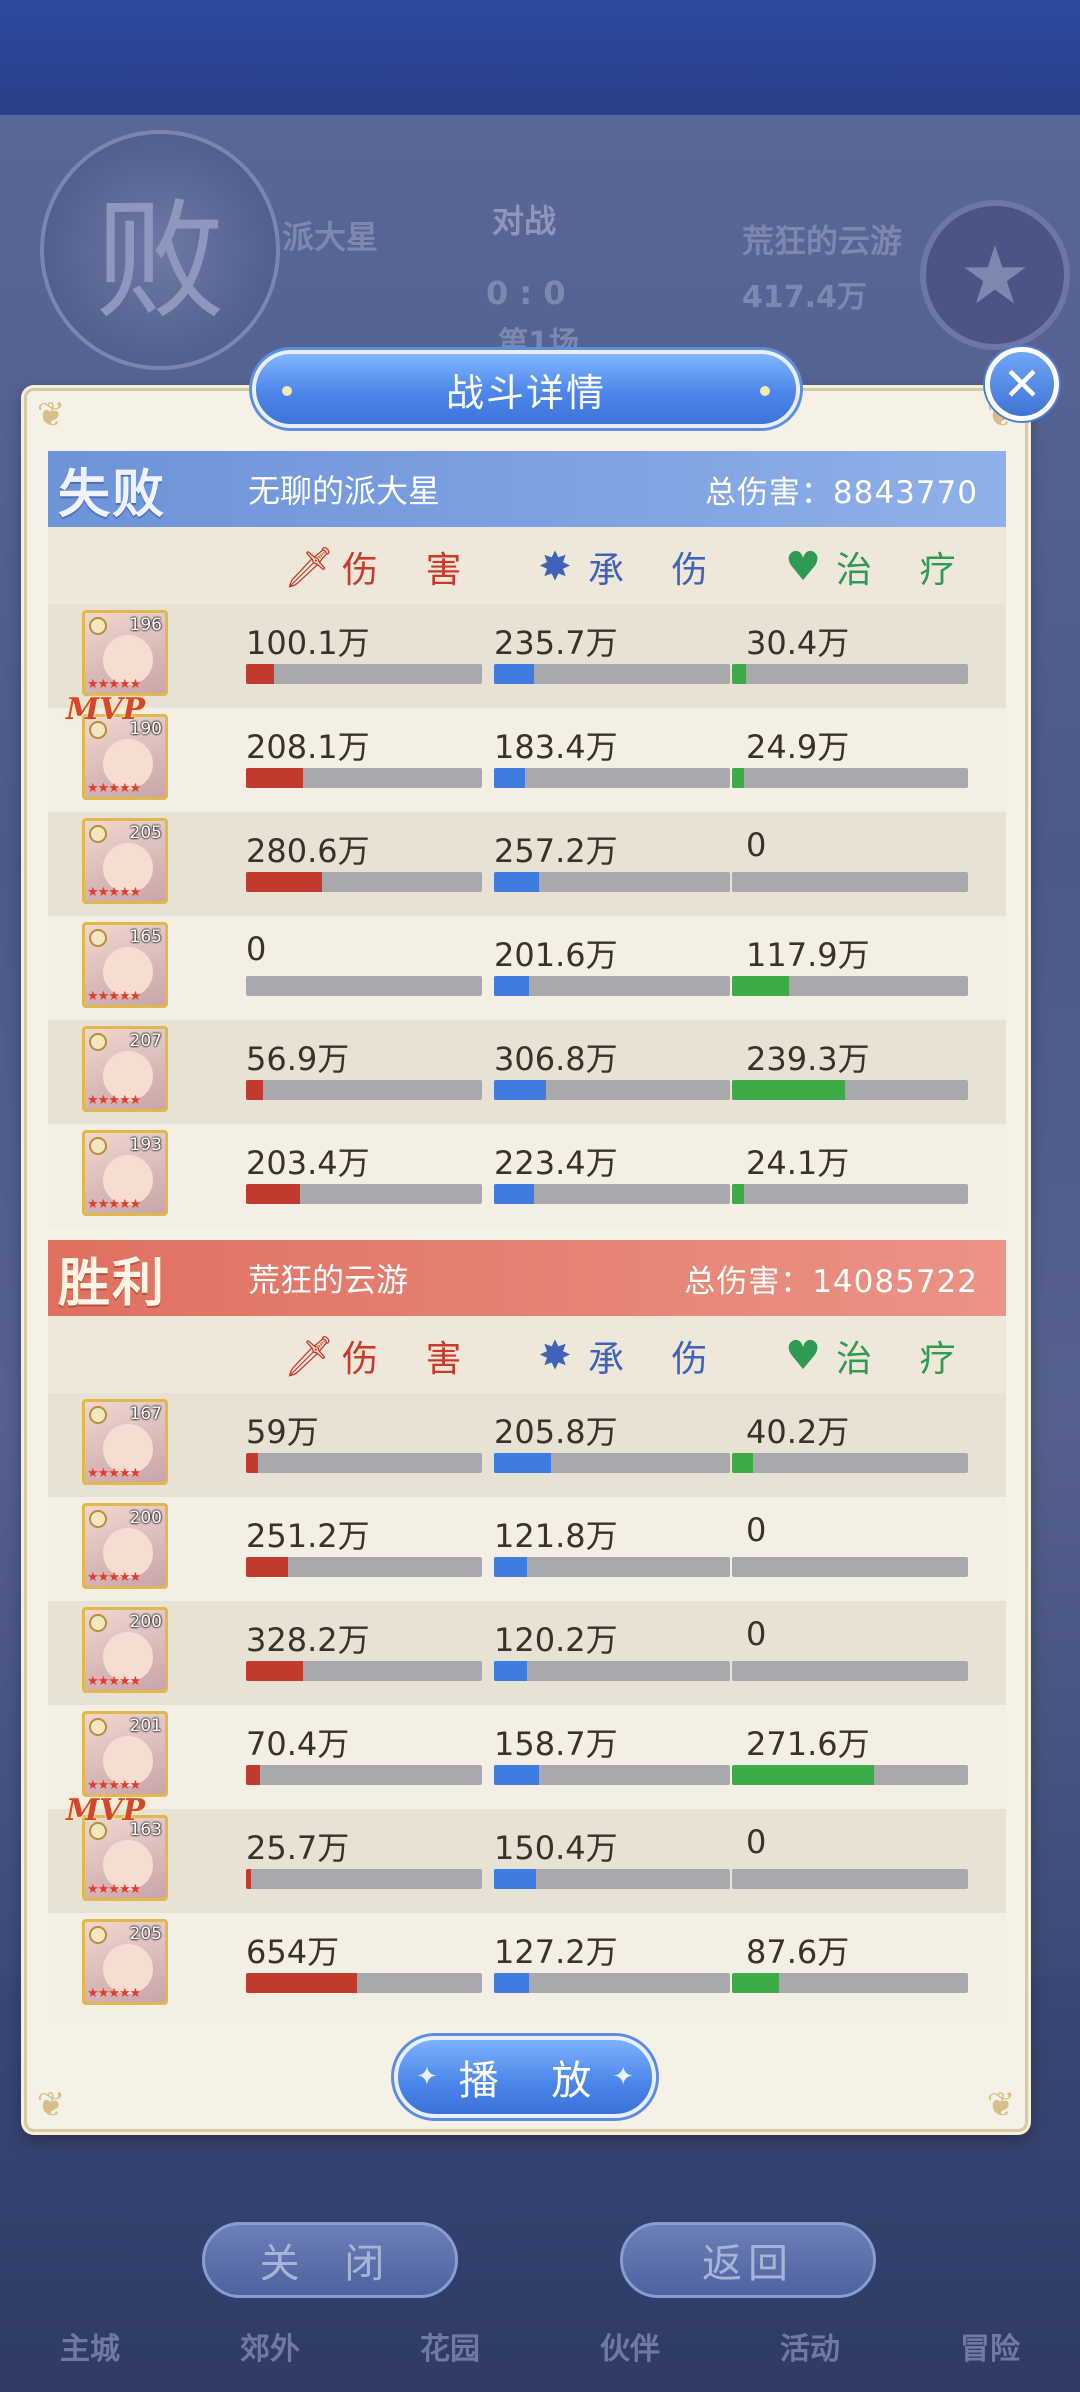 This screenshot has width=1080, height=2392. I want to click on top-banner, so click(540, 57).